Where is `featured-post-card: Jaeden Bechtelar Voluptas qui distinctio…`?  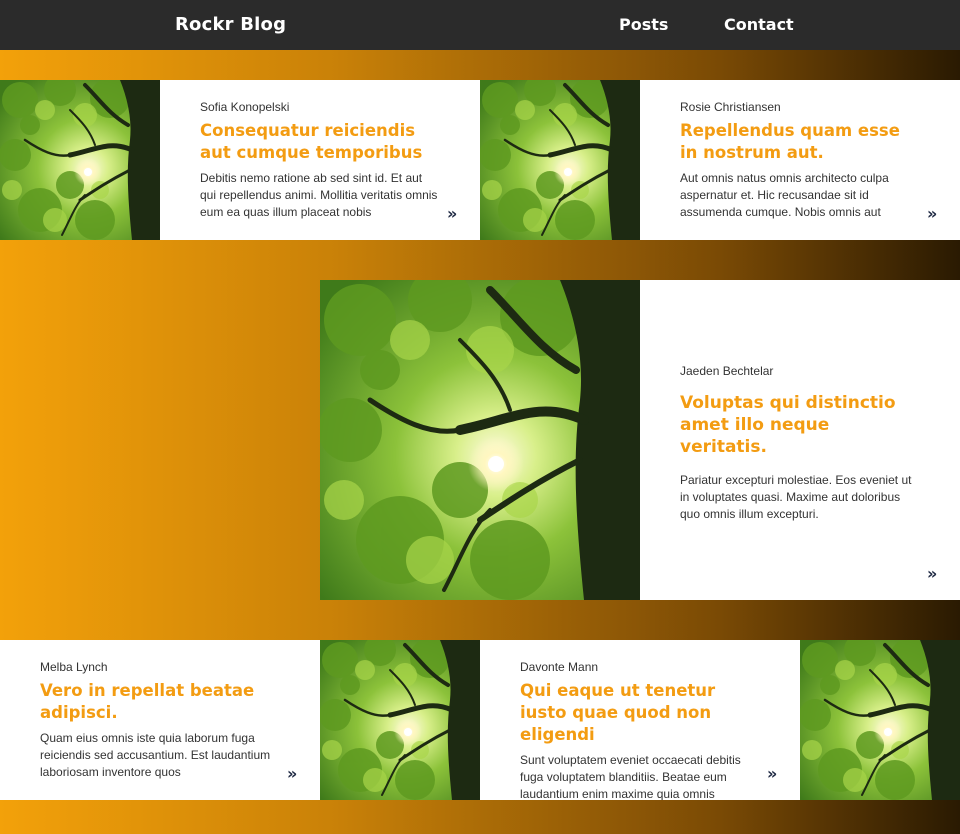 featured-post-card: Jaeden Bechtelar Voluptas qui distinctio… is located at coordinates (800, 440).